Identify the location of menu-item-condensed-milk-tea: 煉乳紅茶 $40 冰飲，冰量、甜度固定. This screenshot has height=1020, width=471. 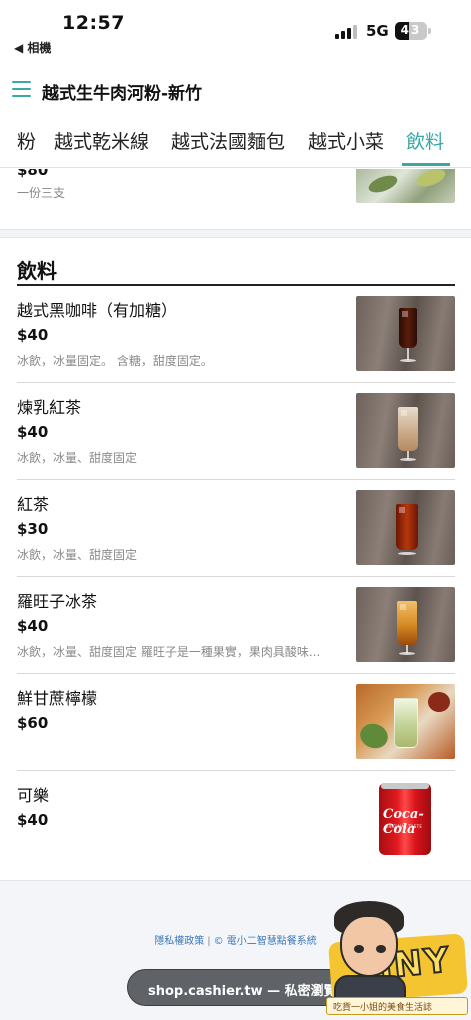
(236, 431).